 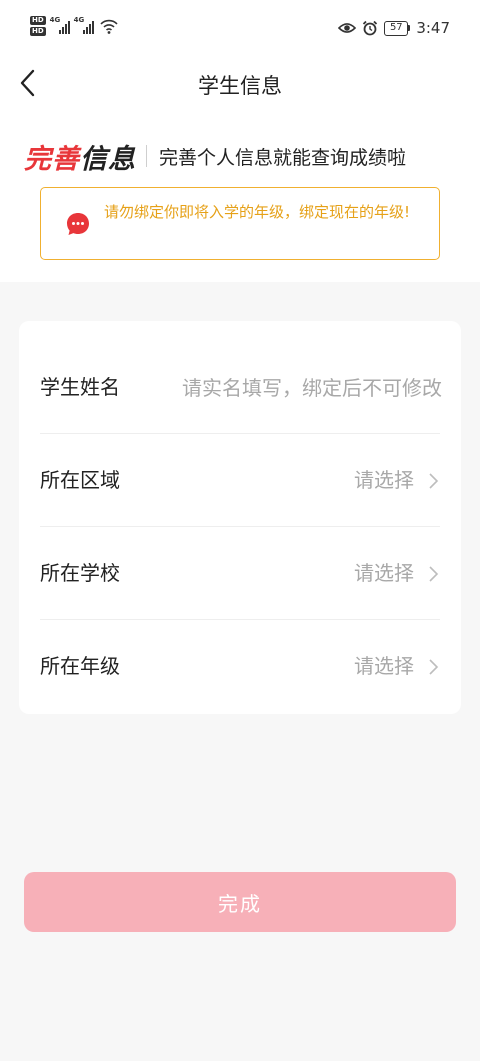 I want to click on school-label: 所在学校, so click(x=80, y=573).